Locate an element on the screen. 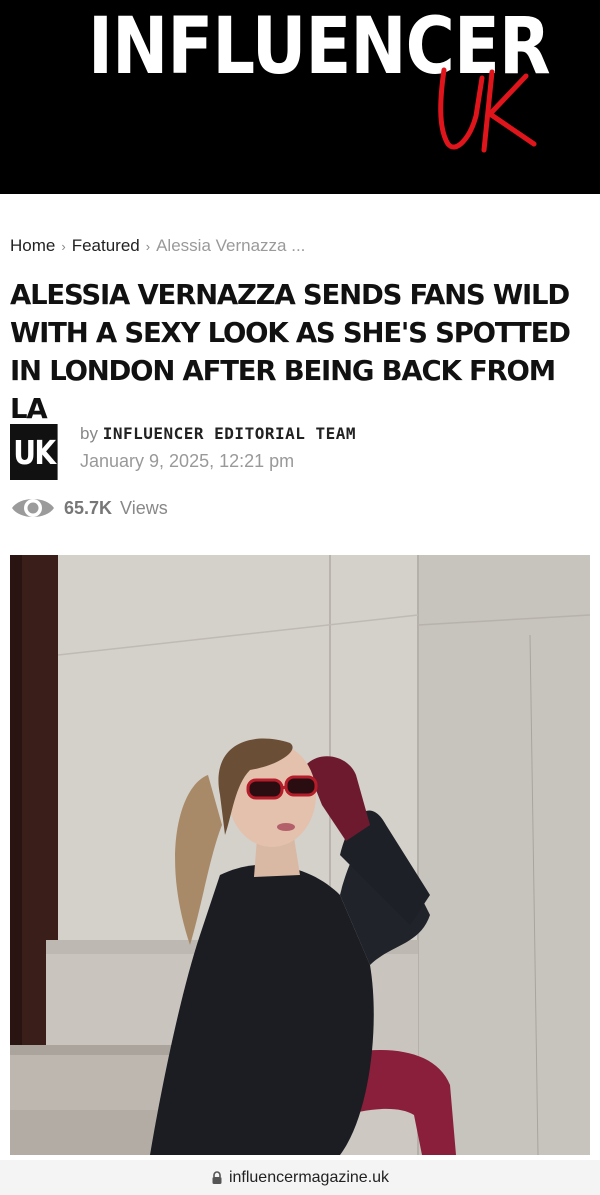  site-logo-script-uk is located at coordinates (487, 110).